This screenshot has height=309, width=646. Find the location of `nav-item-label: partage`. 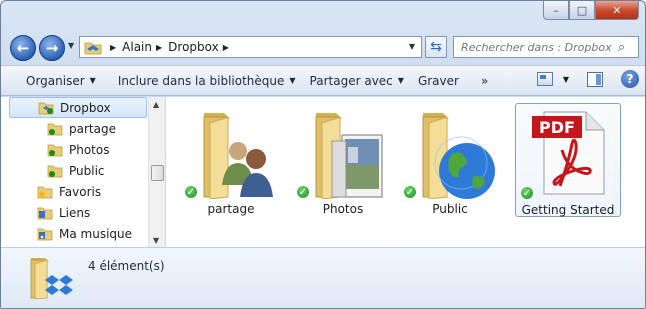

nav-item-label: partage is located at coordinates (92, 128).